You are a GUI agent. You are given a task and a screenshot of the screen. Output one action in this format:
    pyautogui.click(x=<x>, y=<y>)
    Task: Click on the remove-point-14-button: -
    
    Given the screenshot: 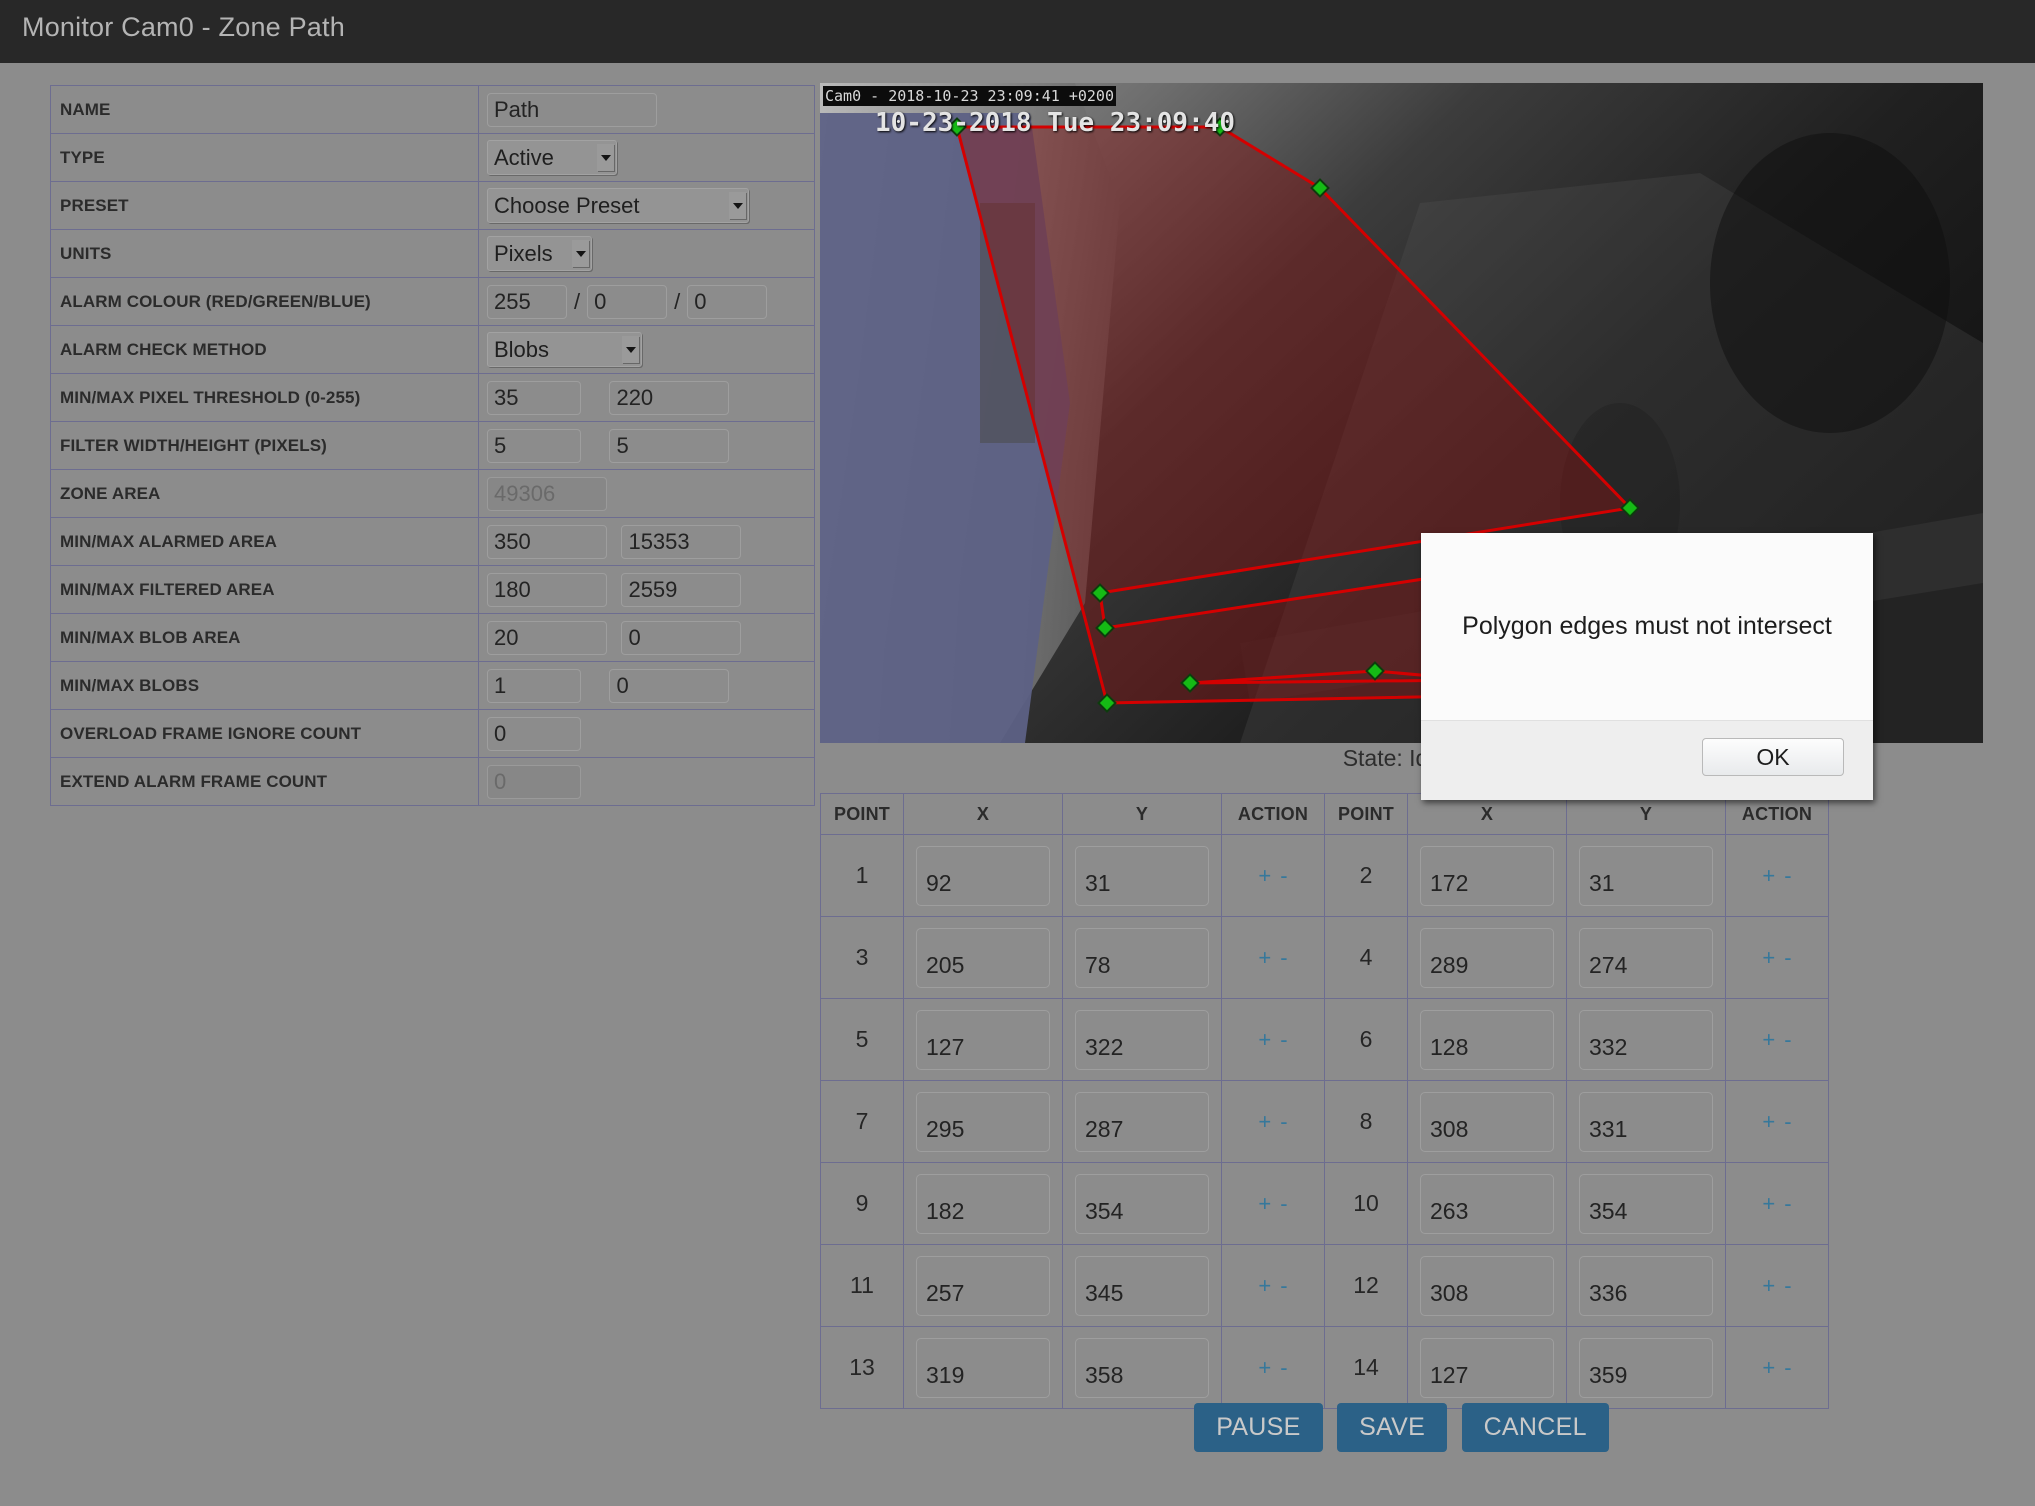 What is the action you would take?
    pyautogui.click(x=1787, y=1367)
    